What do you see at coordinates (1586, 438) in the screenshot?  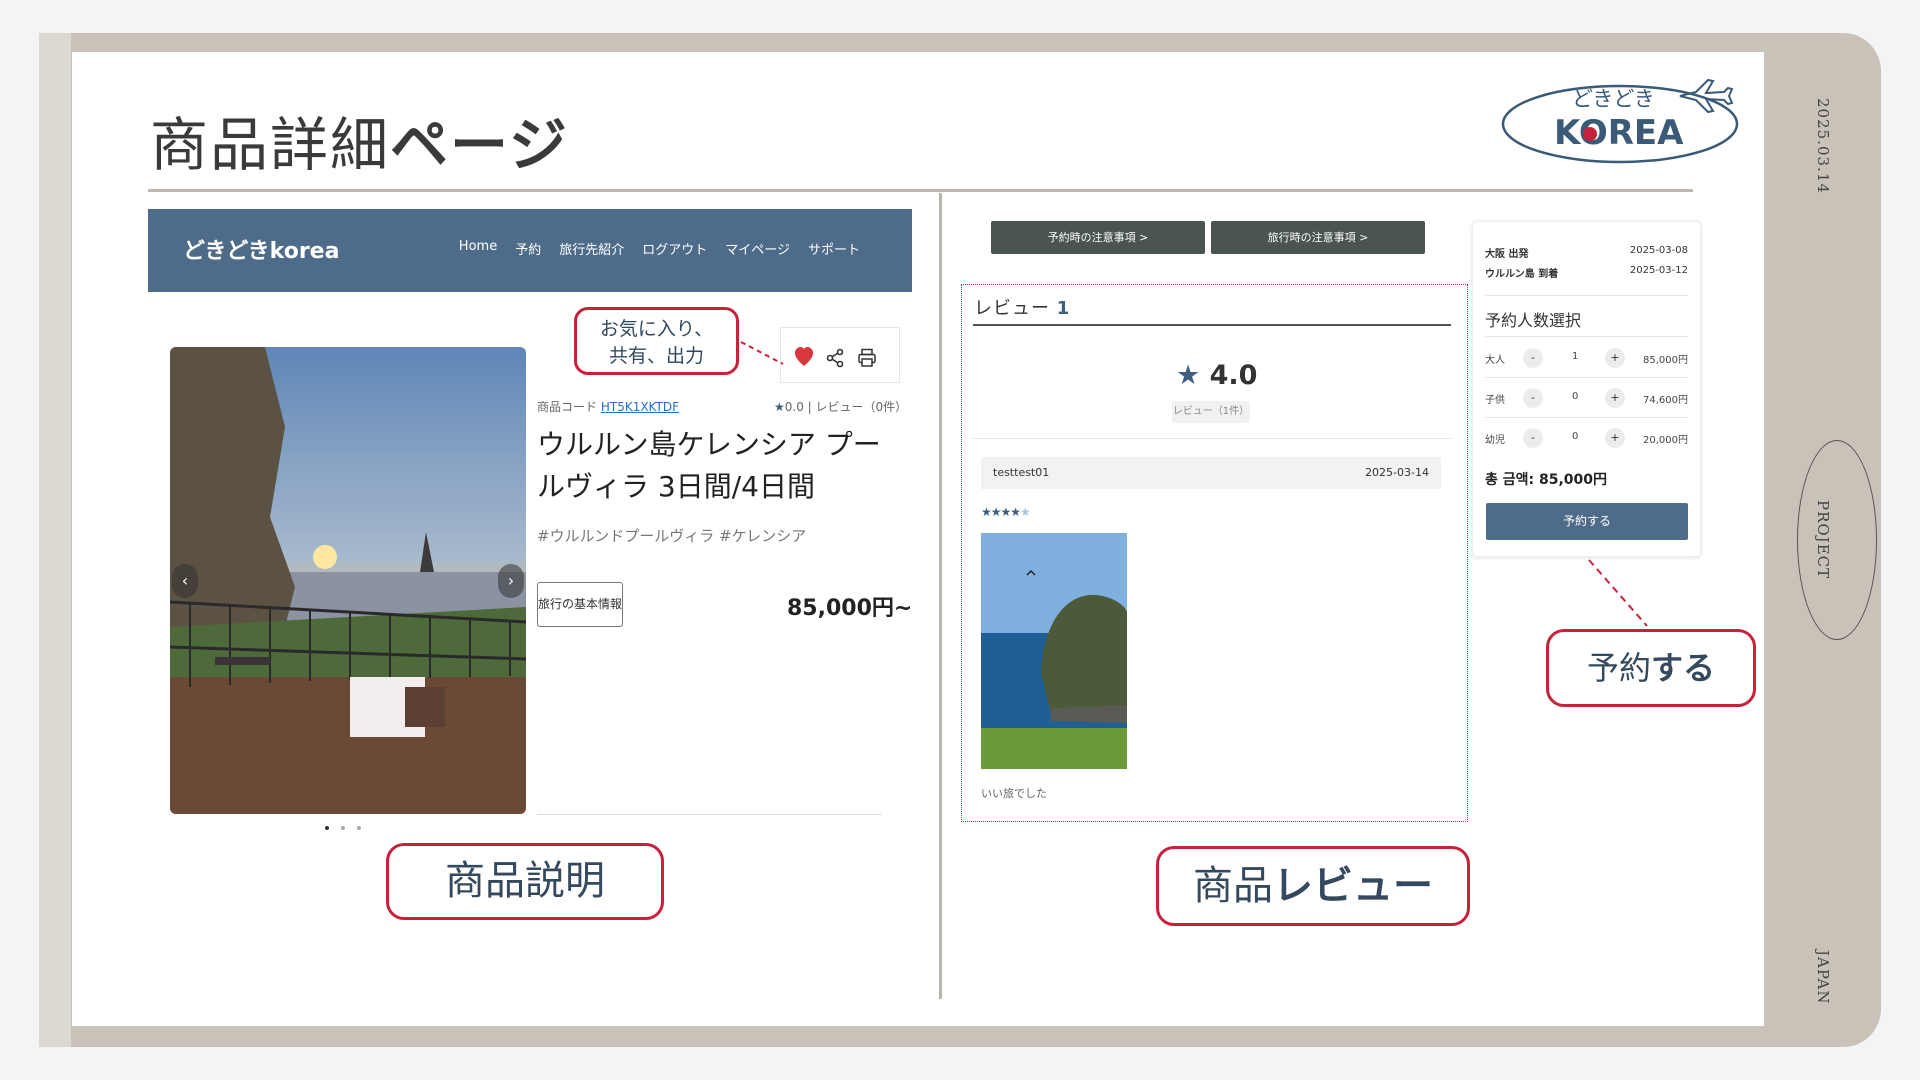 I see `pax-infant-row: 幼児 - 0 + 20,000円` at bounding box center [1586, 438].